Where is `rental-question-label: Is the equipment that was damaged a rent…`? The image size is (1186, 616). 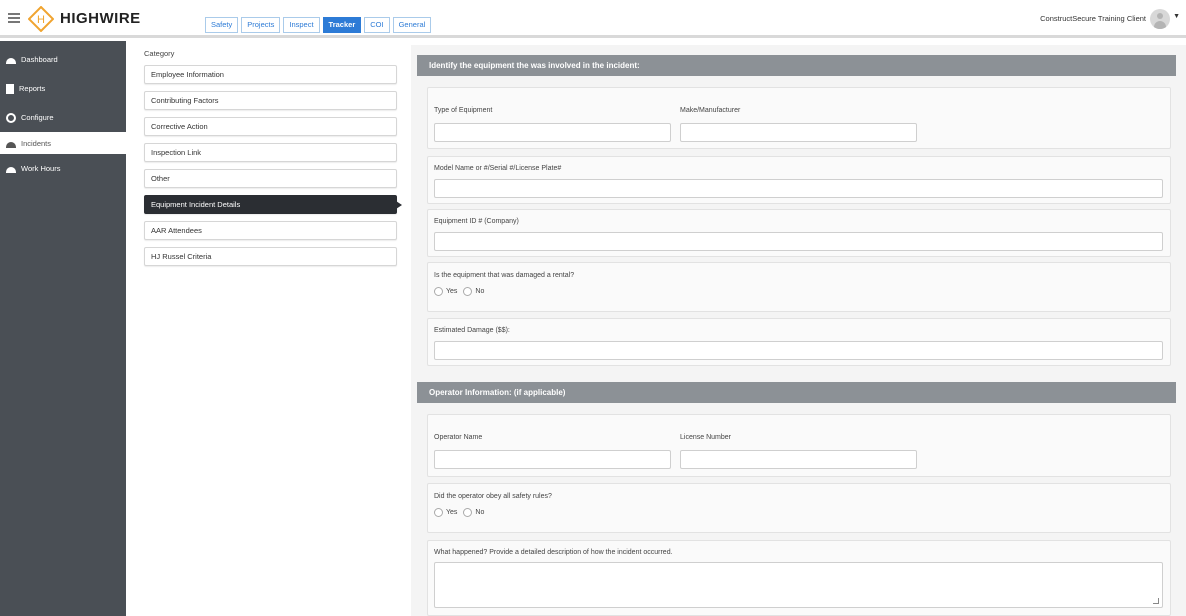 rental-question-label: Is the equipment that was damaged a rent… is located at coordinates (504, 275).